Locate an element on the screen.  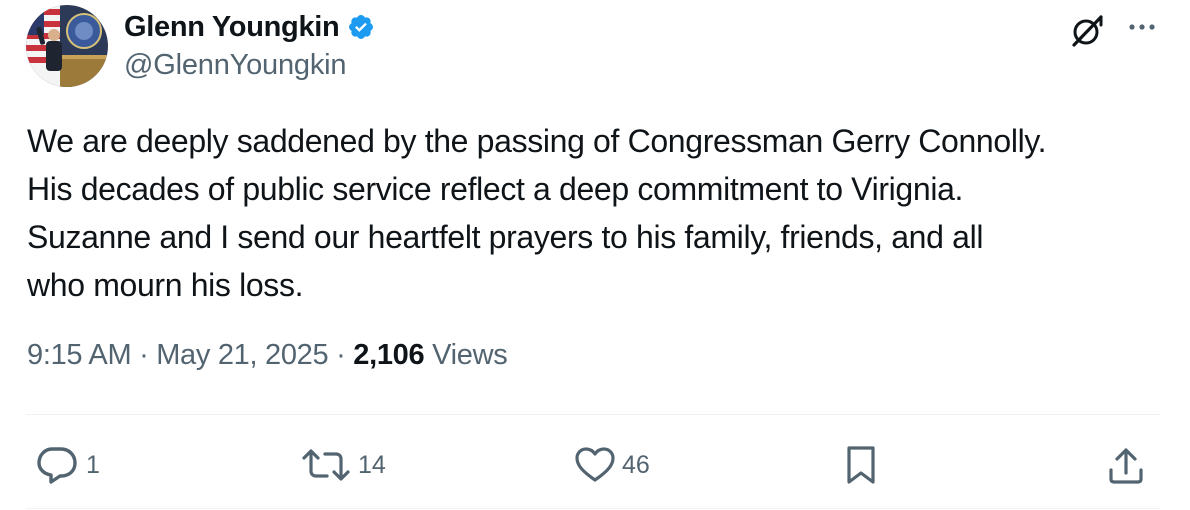
share-button is located at coordinates (1126, 465).